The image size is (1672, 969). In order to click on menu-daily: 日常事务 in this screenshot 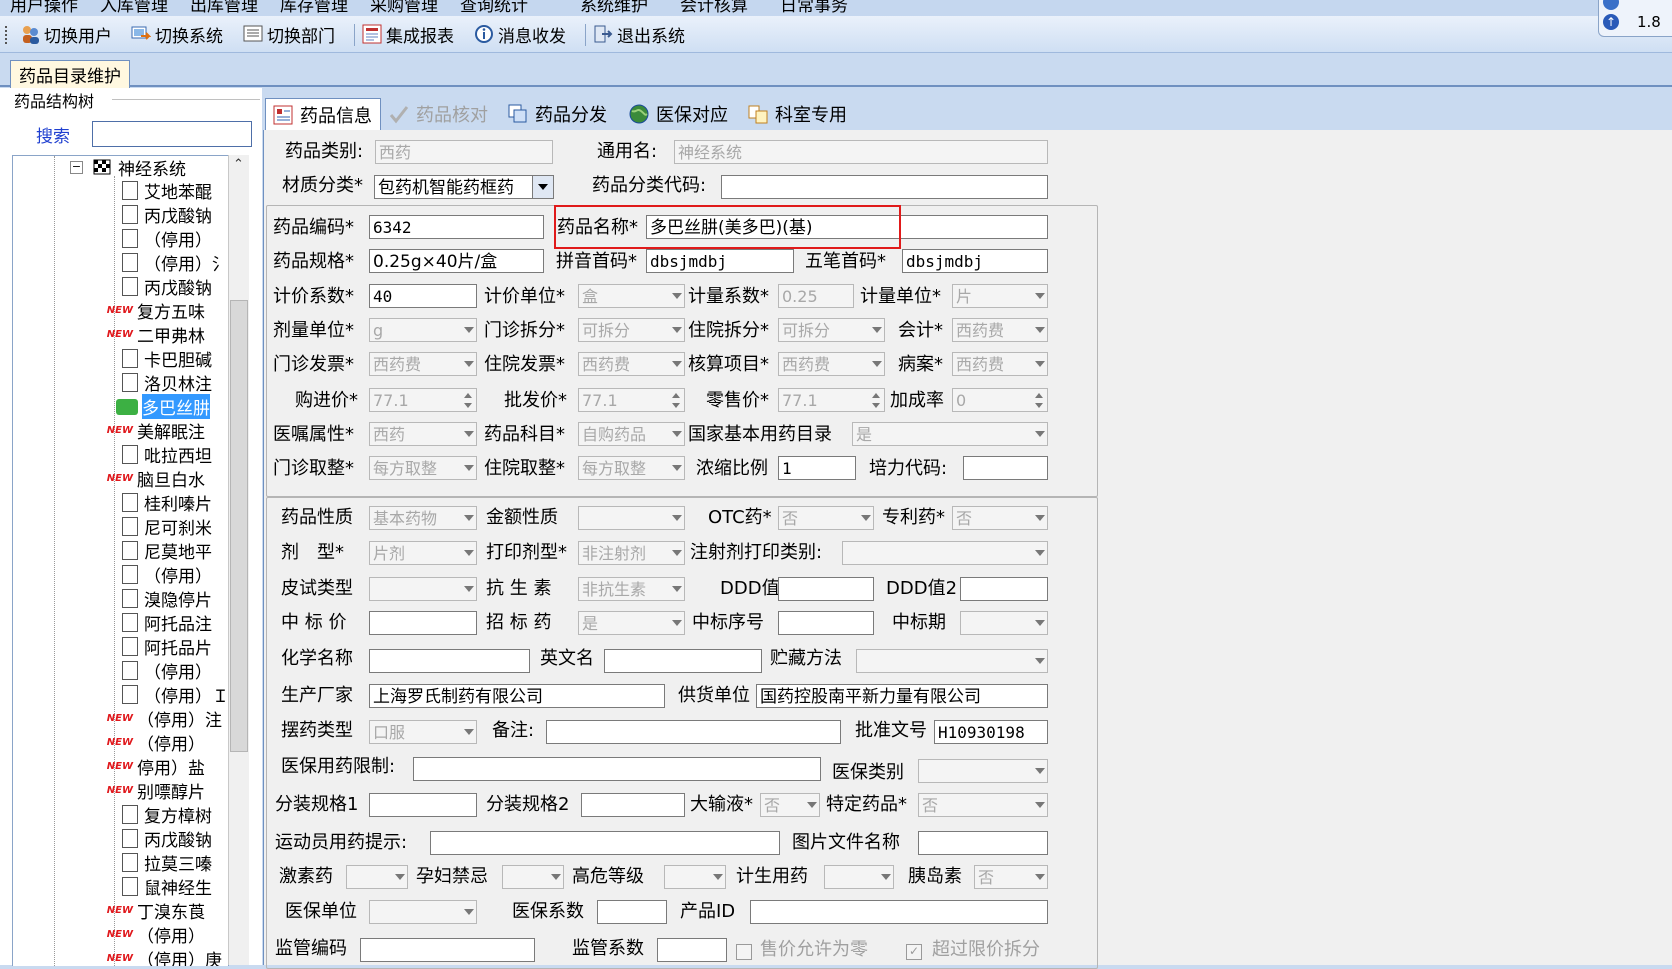, I will do `click(814, 8)`.